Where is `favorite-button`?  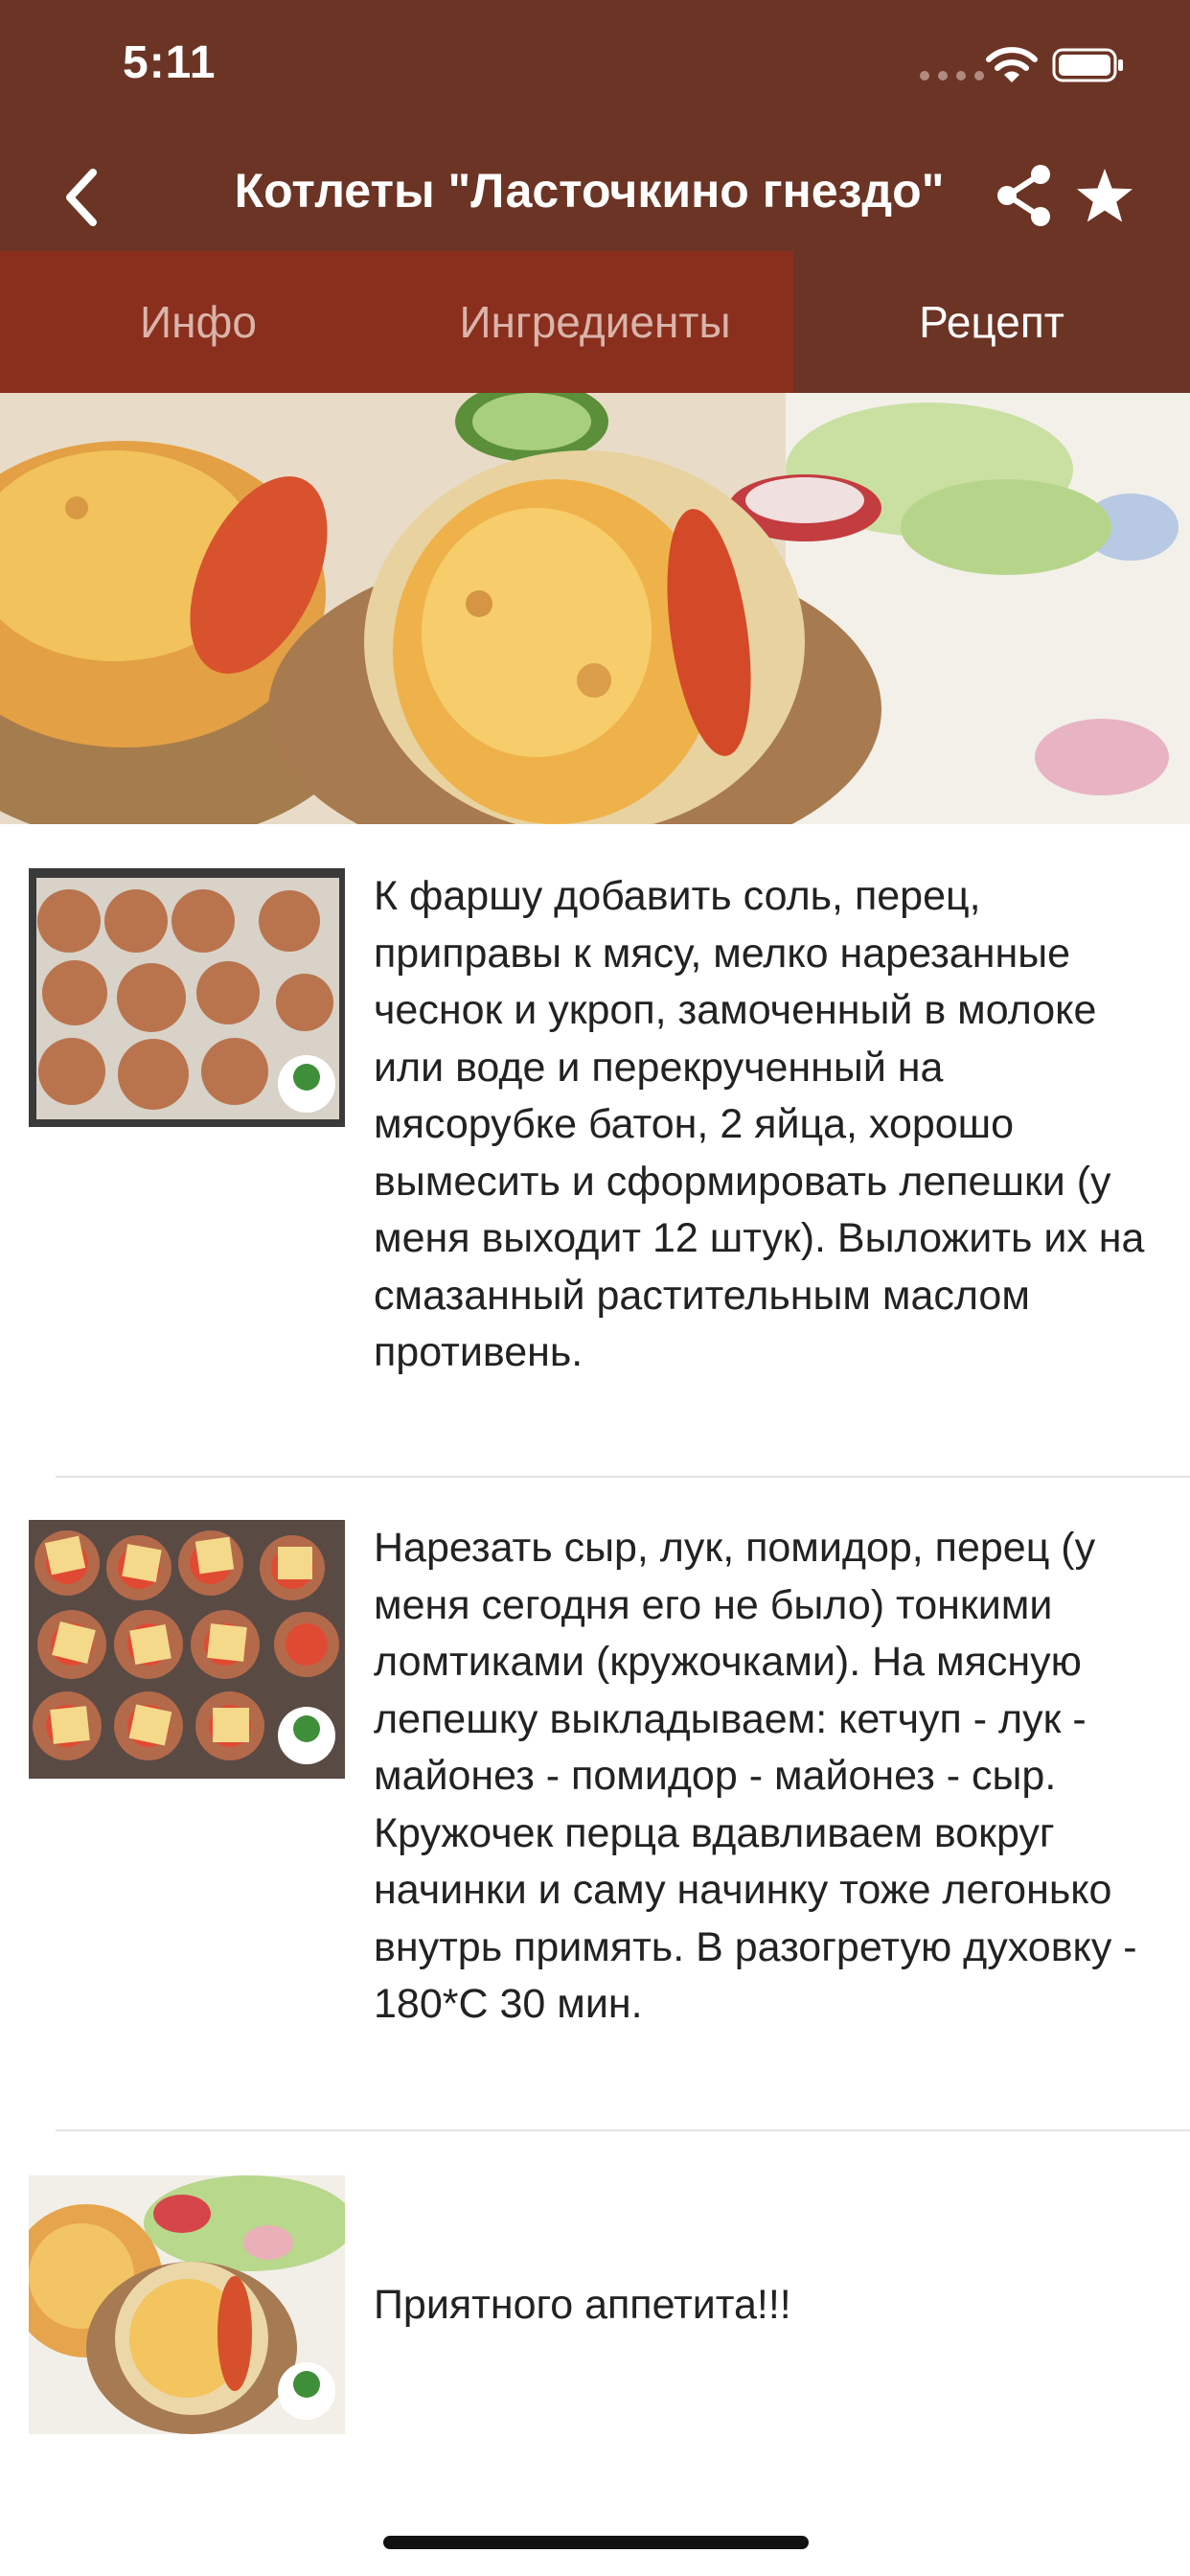 favorite-button is located at coordinates (1104, 195).